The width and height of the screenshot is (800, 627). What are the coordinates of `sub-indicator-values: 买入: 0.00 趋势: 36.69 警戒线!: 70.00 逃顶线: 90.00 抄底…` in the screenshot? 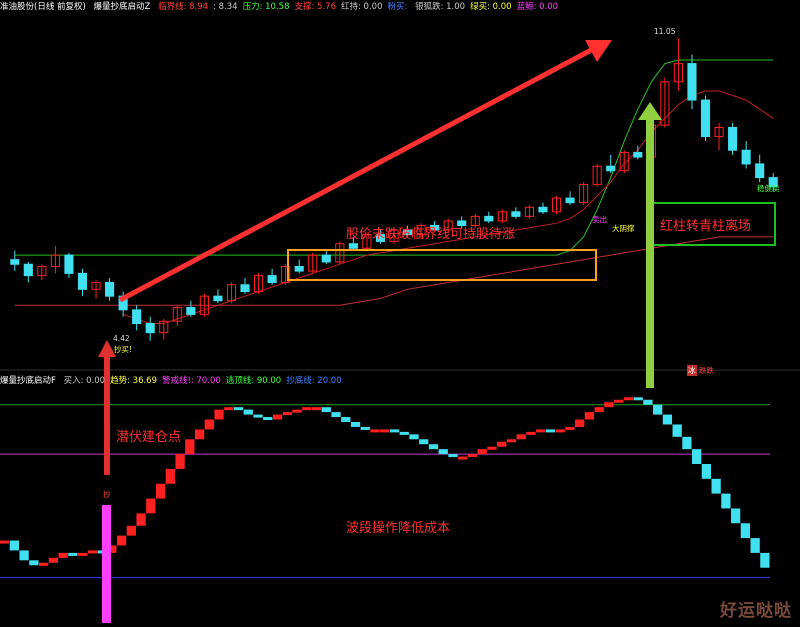 It's located at (205, 381).